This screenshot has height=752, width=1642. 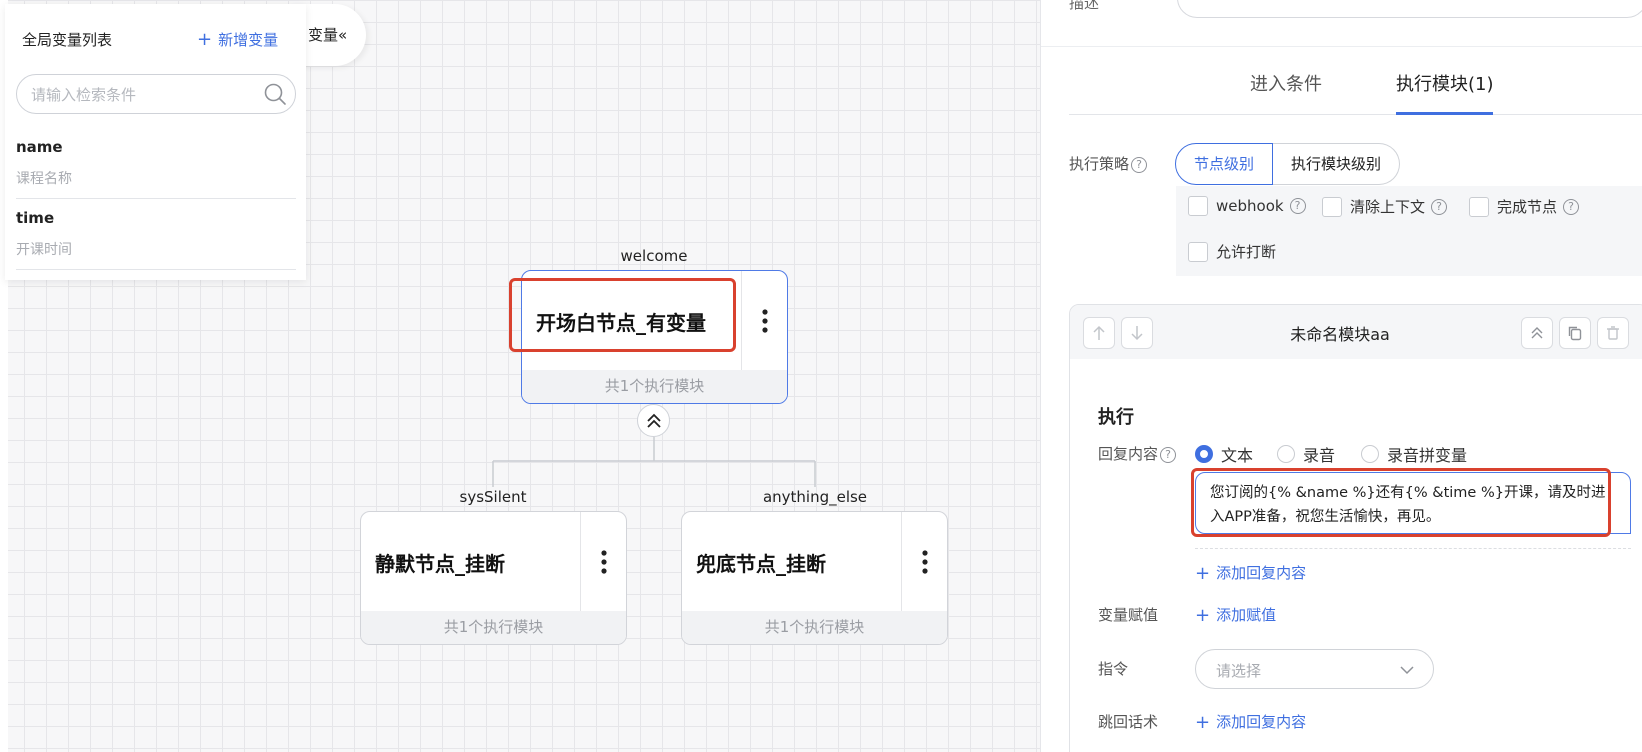 What do you see at coordinates (1246, 615) in the screenshot?
I see `add-assign-label: 添加赋值` at bounding box center [1246, 615].